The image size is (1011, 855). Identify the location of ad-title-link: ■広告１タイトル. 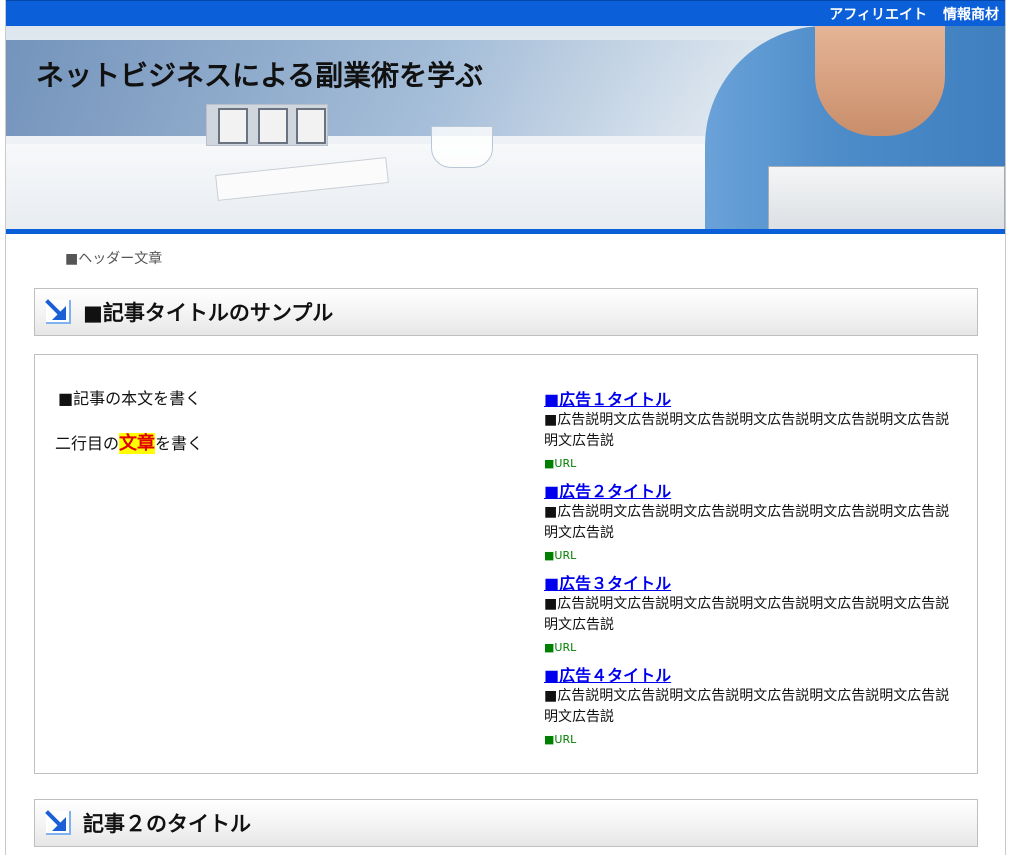
(607, 398).